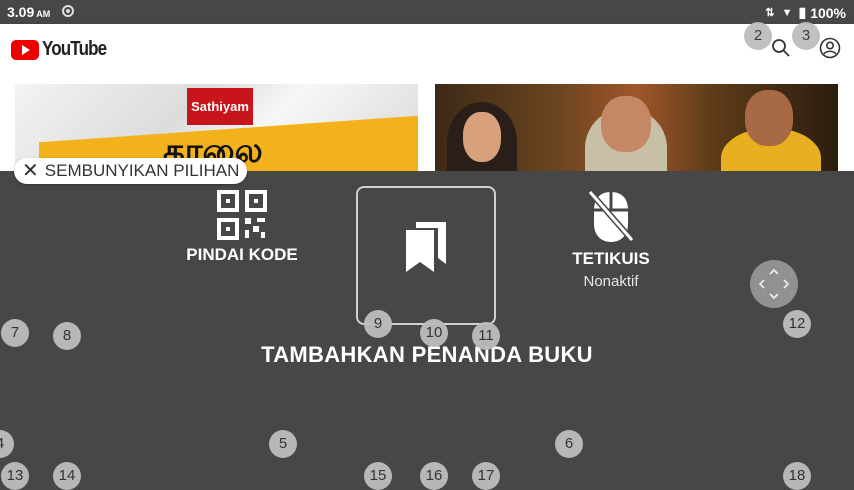 Image resolution: width=854 pixels, height=490 pixels. What do you see at coordinates (427, 48) in the screenshot?
I see `app-header: YouTube` at bounding box center [427, 48].